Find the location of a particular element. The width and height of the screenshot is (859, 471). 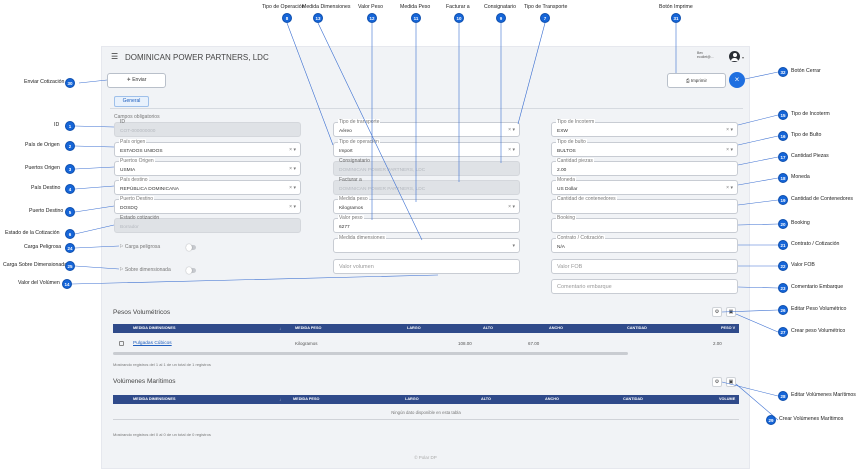

create-peso-button: ▣ is located at coordinates (731, 312).